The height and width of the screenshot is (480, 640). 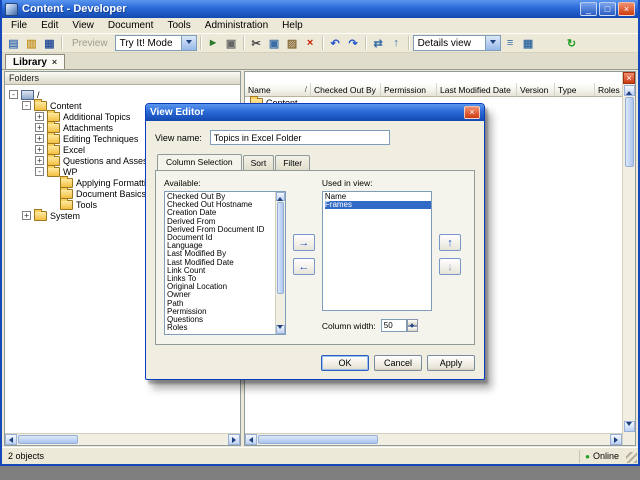 I want to click on list-vscrollbar, so click(x=629, y=264).